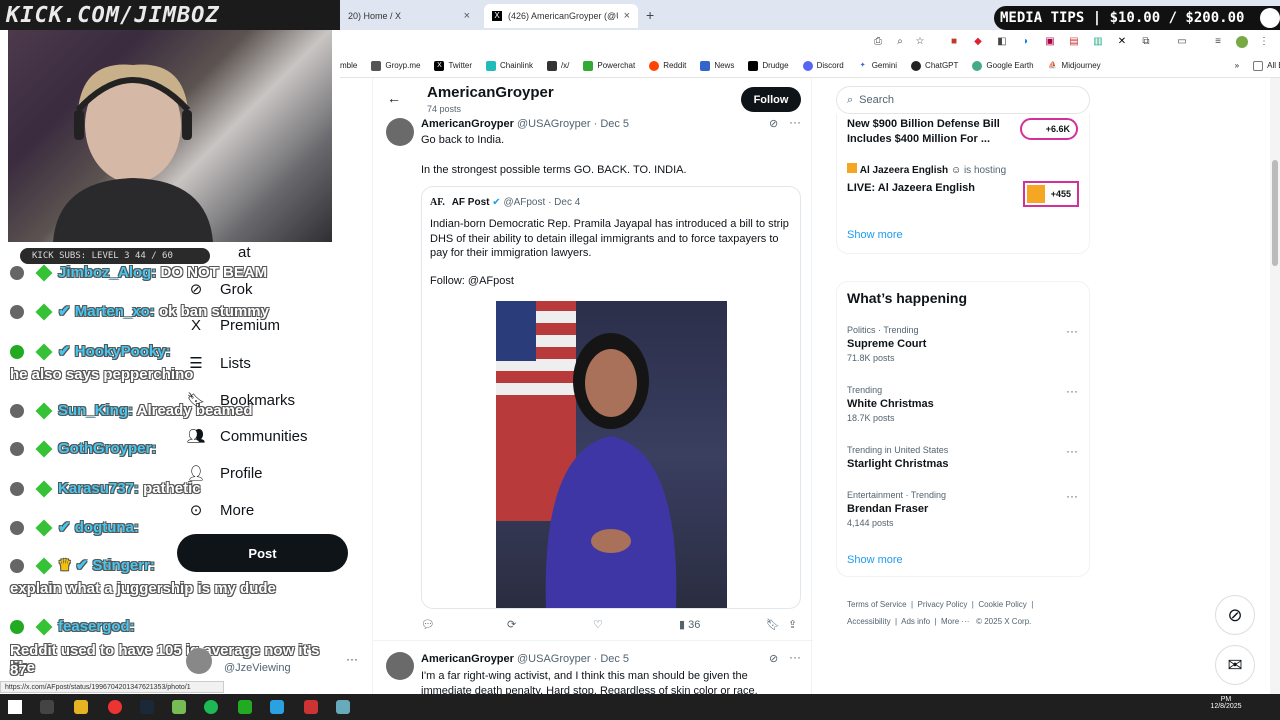 This screenshot has height=720, width=1280. Describe the element at coordinates (915, 621) in the screenshot. I see `footer-link: Ads info` at that location.